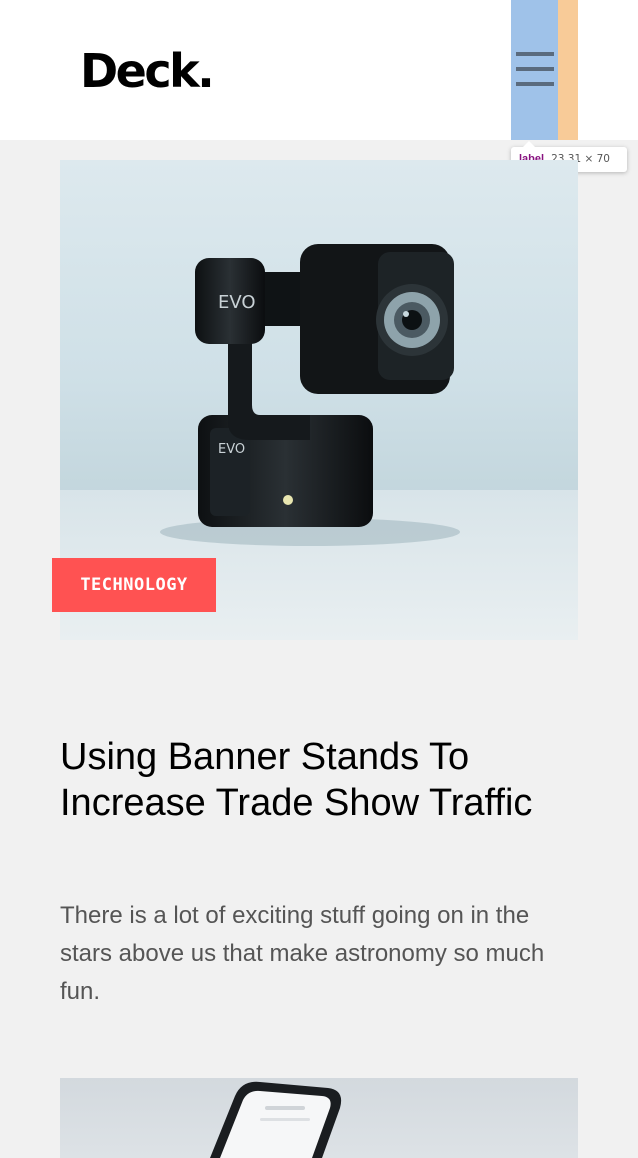 This screenshot has height=1158, width=638. What do you see at coordinates (276, 1119) in the screenshot?
I see `smartphone-illustration` at bounding box center [276, 1119].